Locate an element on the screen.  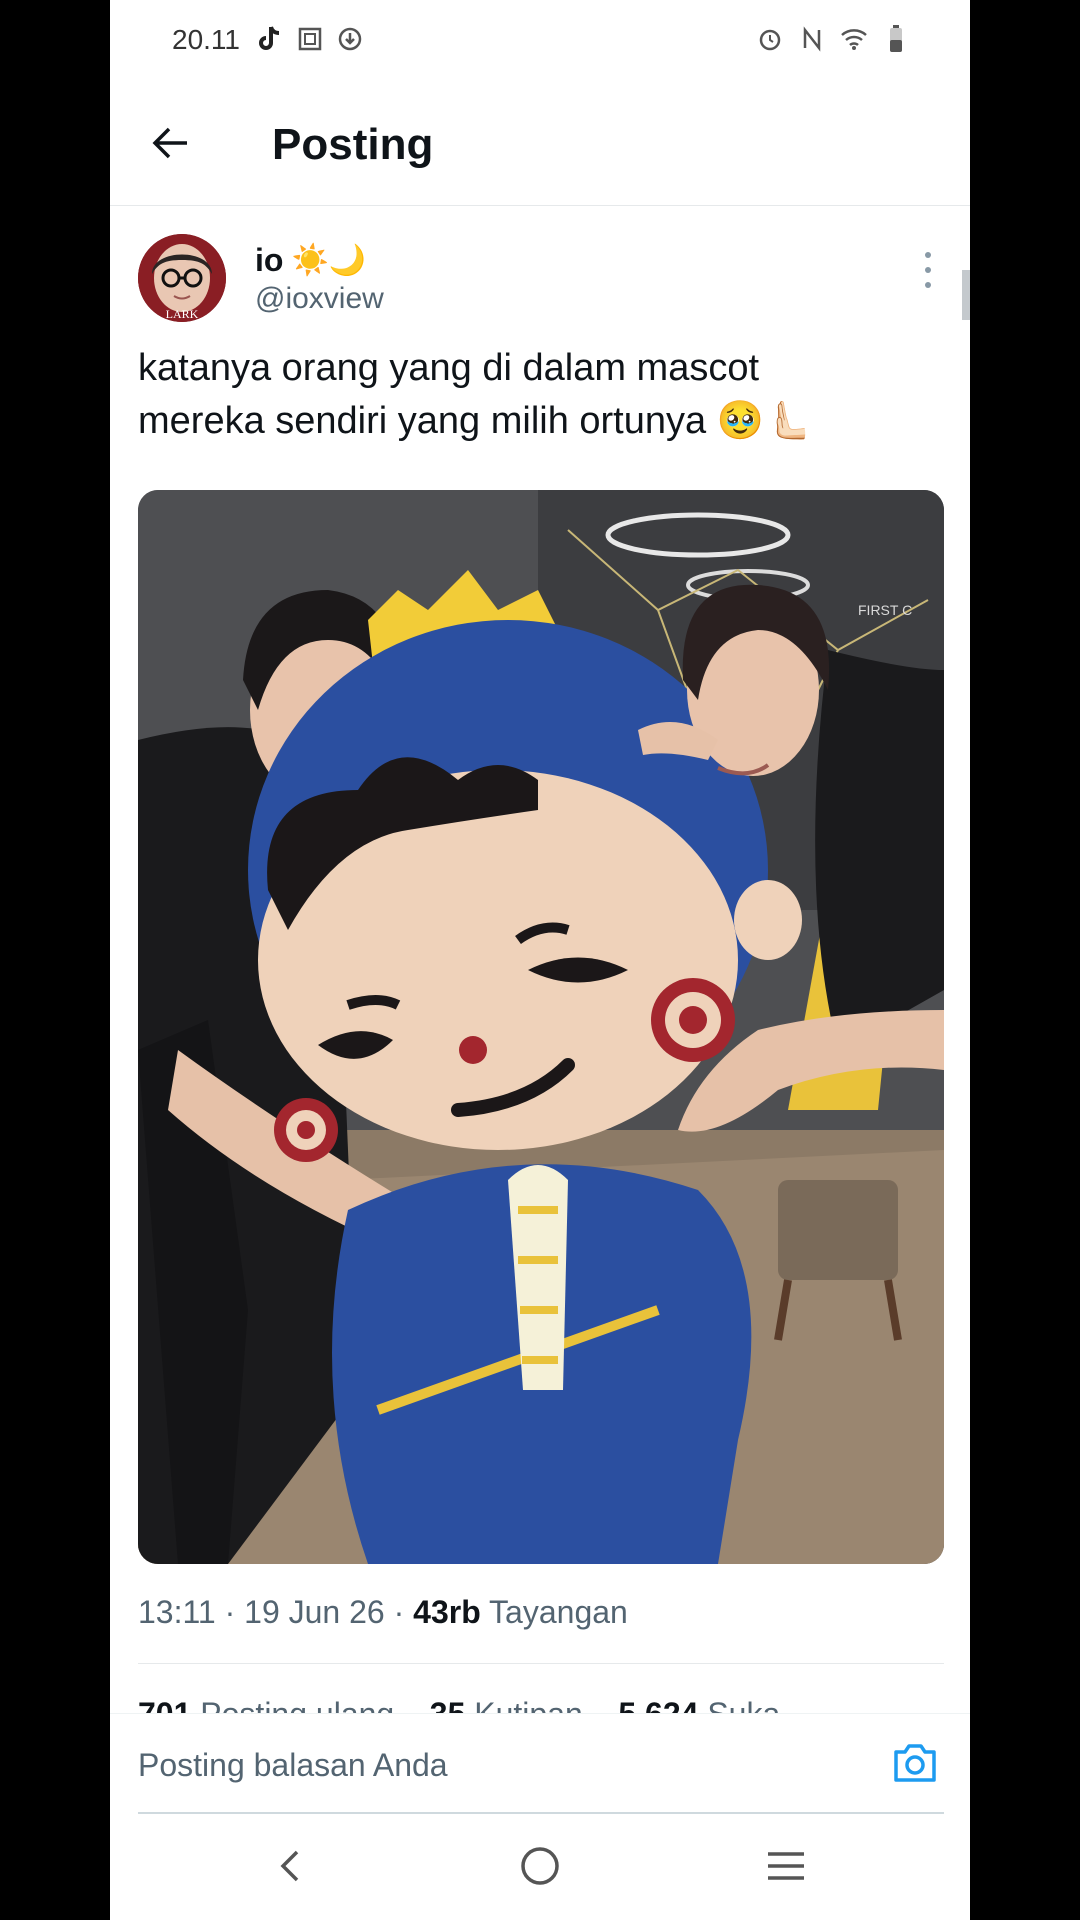
nav-back-button is located at coordinates (290, 1866).